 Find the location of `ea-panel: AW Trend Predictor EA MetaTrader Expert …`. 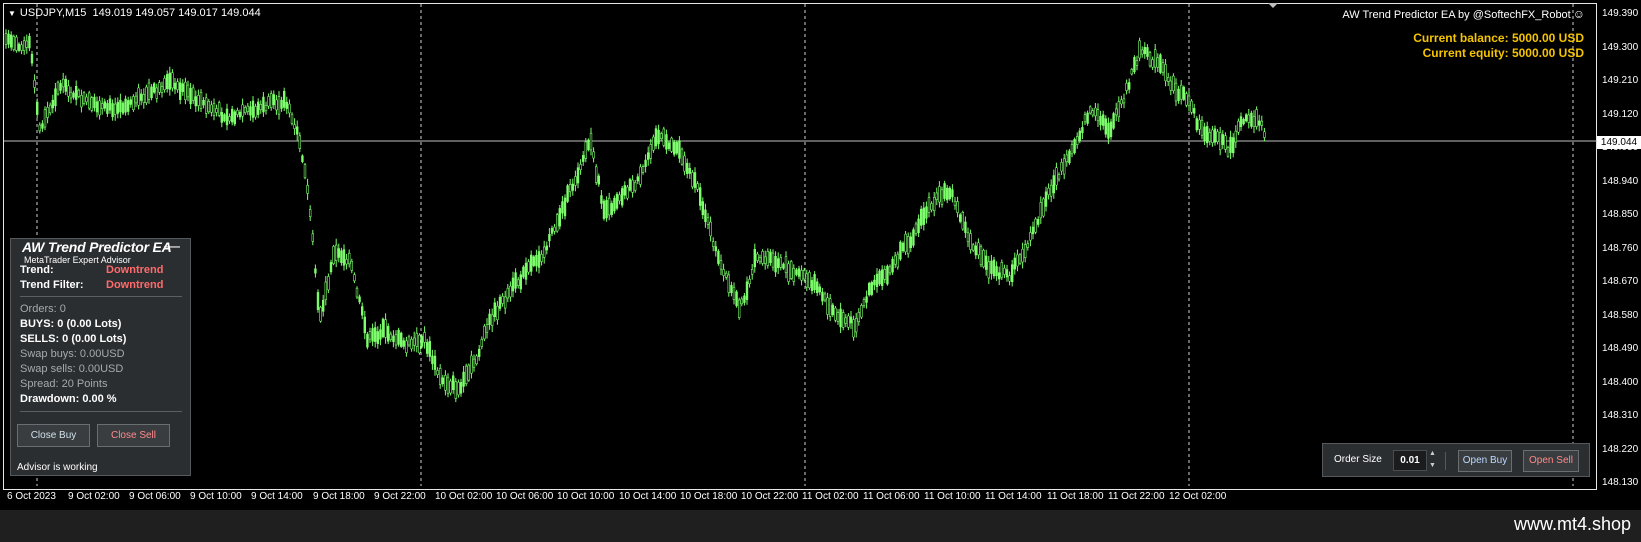

ea-panel: AW Trend Predictor EA MetaTrader Expert … is located at coordinates (100, 357).